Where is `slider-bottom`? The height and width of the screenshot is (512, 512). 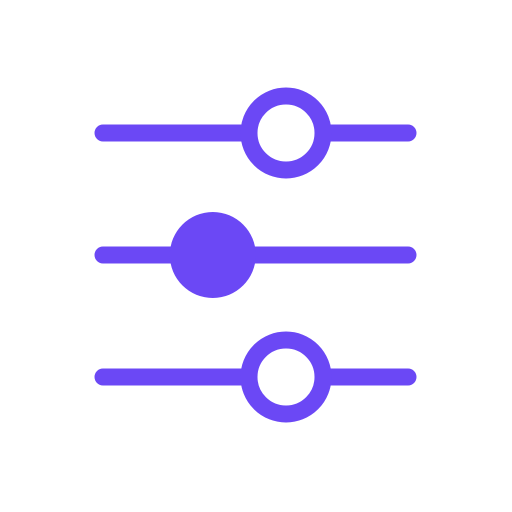 slider-bottom is located at coordinates (255, 377).